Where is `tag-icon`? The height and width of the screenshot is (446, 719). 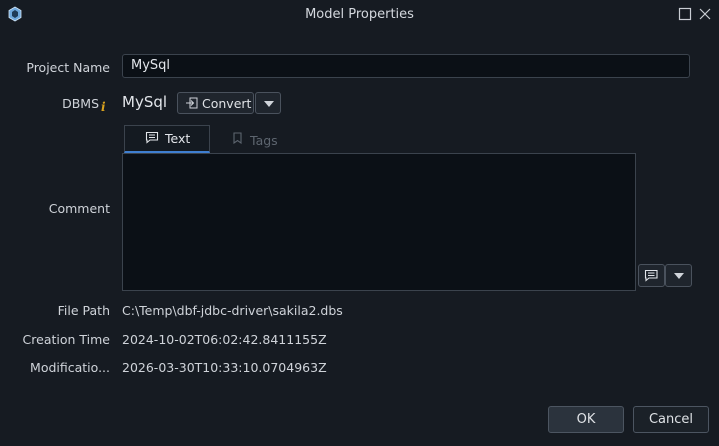 tag-icon is located at coordinates (237, 138).